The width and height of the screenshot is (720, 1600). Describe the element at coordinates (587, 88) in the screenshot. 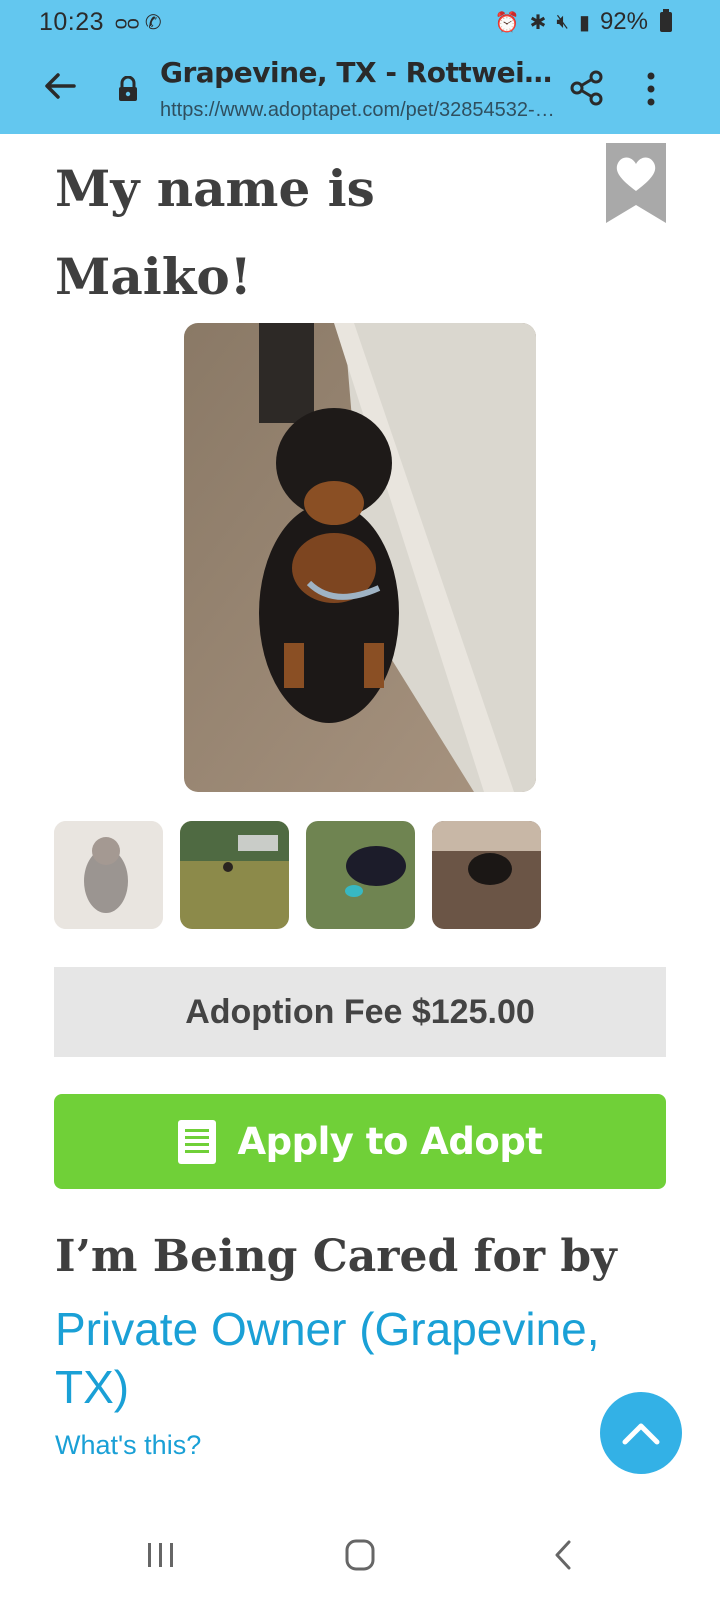

I see `share-icon` at that location.